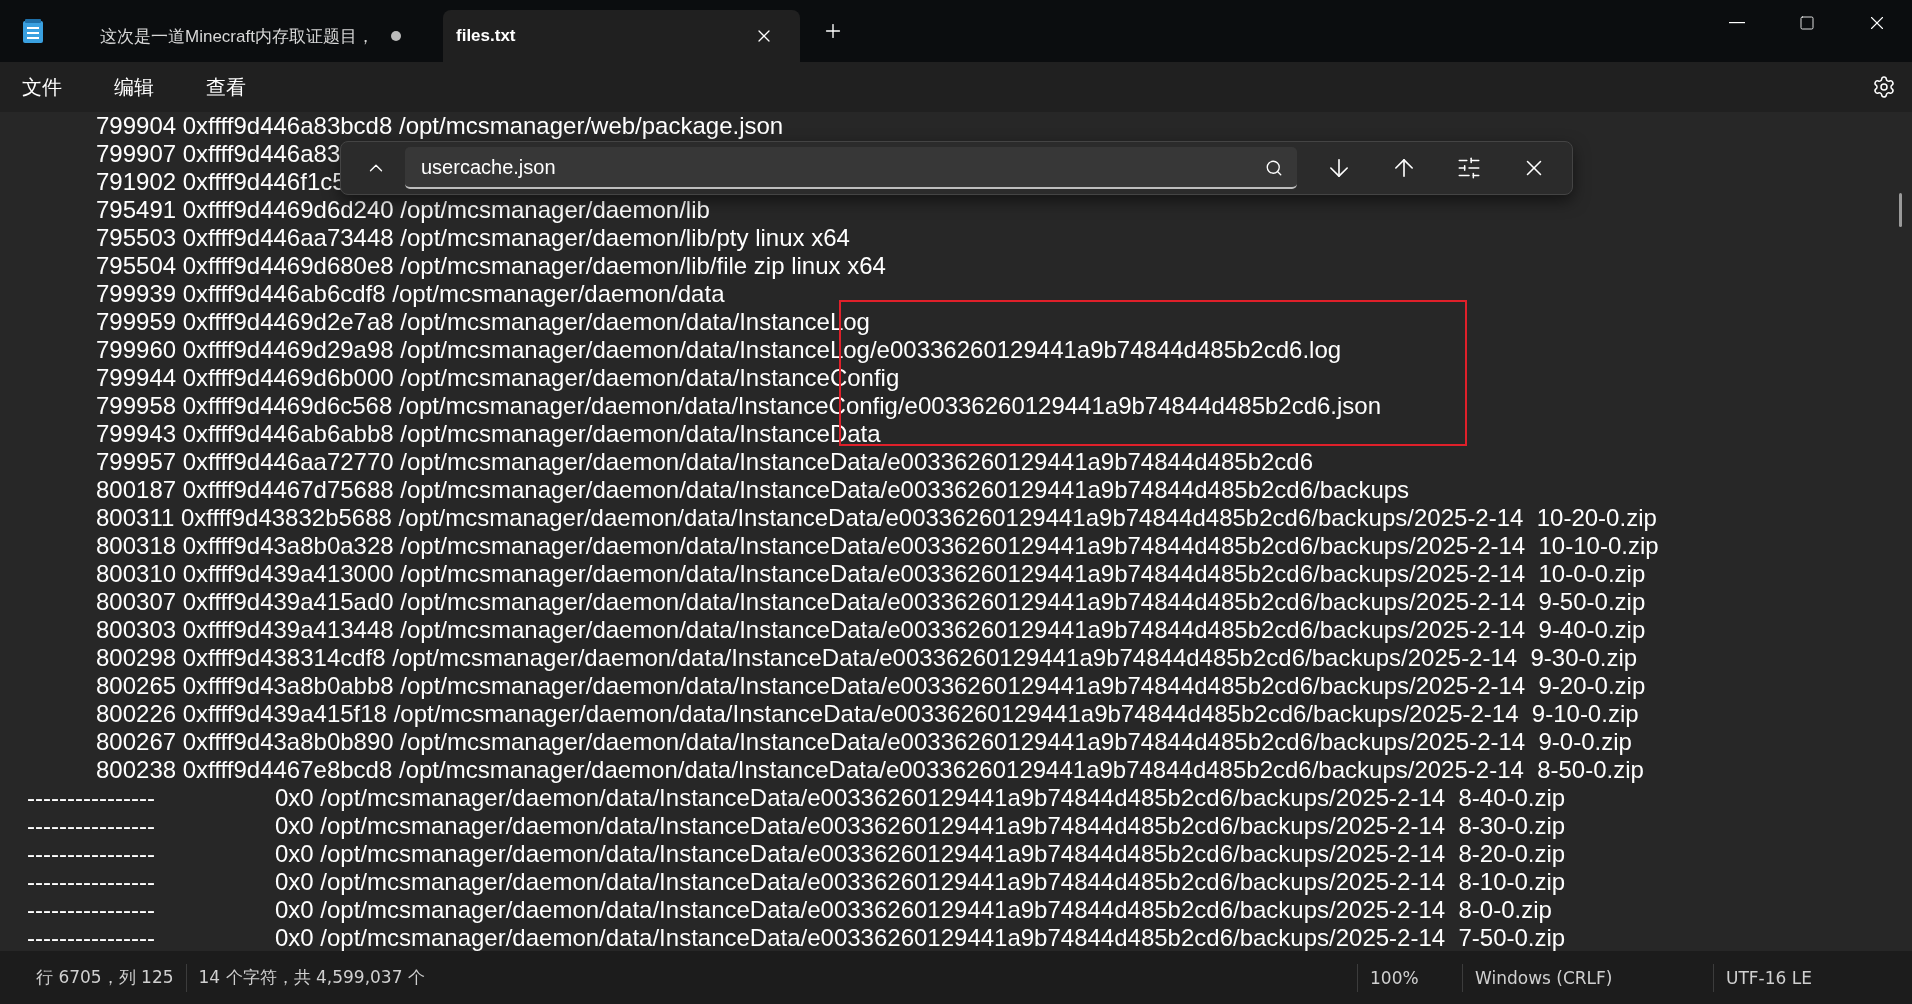 The width and height of the screenshot is (1912, 1004). I want to click on text-line: 800310 0xffff9d439a413000 /opt/mcsmanager/daemon/data/InstanceData/e00336260129441a9b74844d485b2cd6/backups/2025-2-14 10-0-0.zip, so click(870, 574).